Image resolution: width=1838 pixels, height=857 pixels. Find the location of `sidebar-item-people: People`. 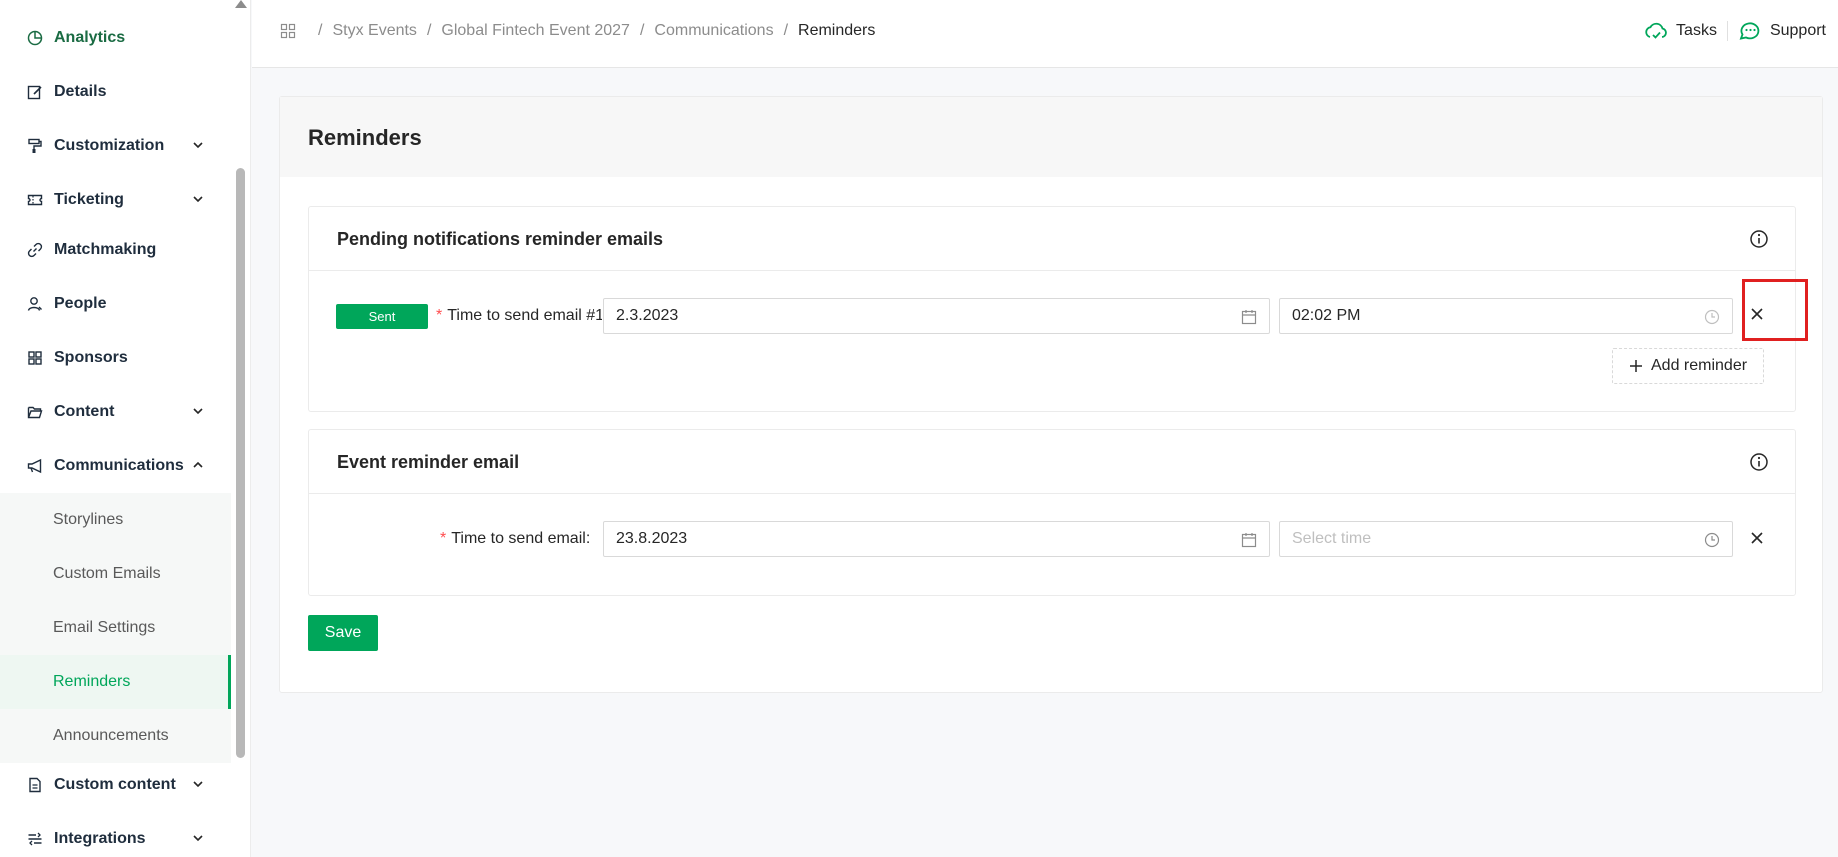

sidebar-item-people: People is located at coordinates (115, 304).